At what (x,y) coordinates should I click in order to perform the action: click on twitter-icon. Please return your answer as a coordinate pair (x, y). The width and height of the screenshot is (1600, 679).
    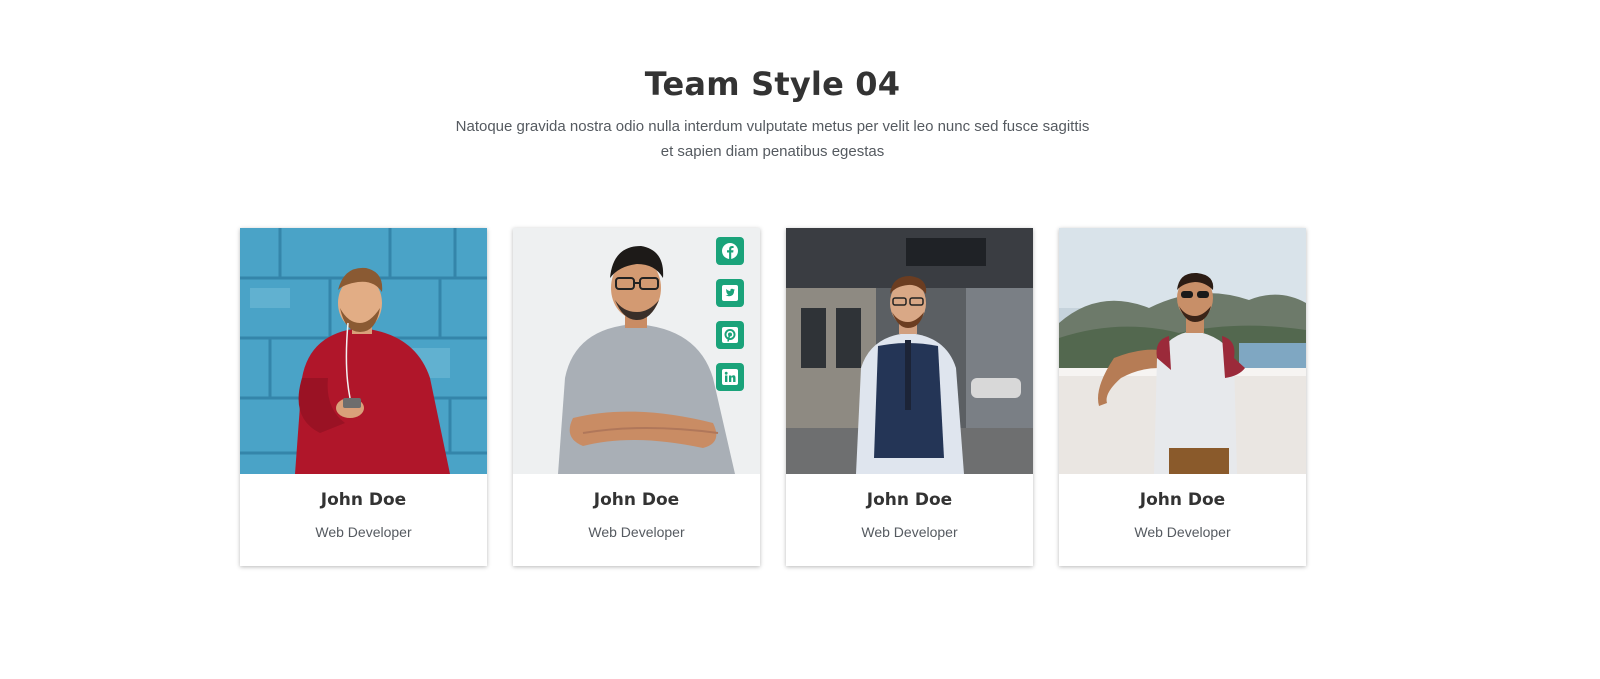
    Looking at the image, I should click on (730, 293).